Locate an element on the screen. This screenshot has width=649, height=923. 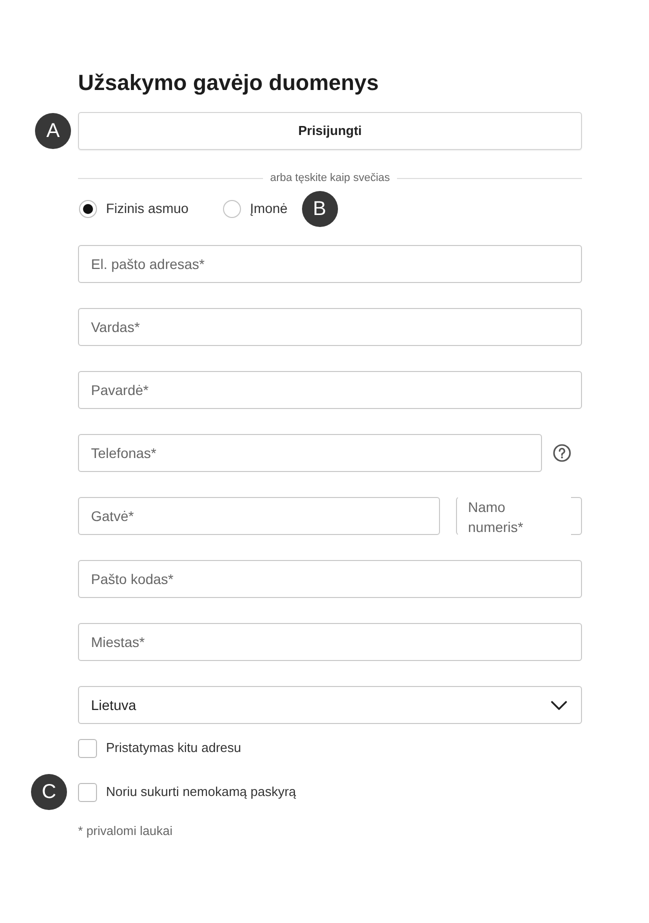
option-label: Fizinis asmuo is located at coordinates (147, 209).